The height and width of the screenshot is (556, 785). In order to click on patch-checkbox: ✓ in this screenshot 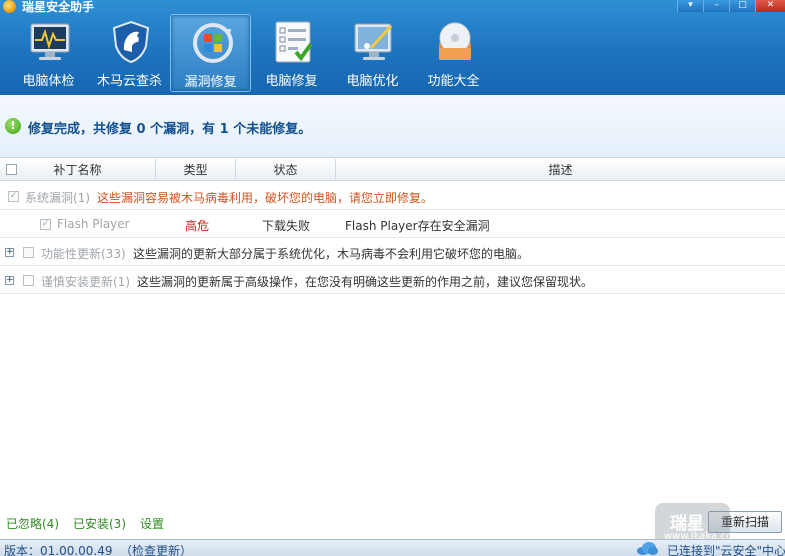, I will do `click(45, 224)`.